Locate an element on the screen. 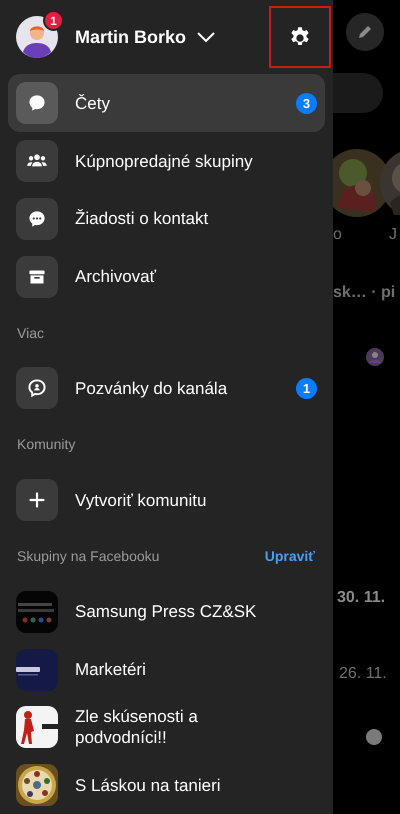 This screenshot has width=400, height=814. group-item: Samsung Press CZ&SK is located at coordinates (166, 611).